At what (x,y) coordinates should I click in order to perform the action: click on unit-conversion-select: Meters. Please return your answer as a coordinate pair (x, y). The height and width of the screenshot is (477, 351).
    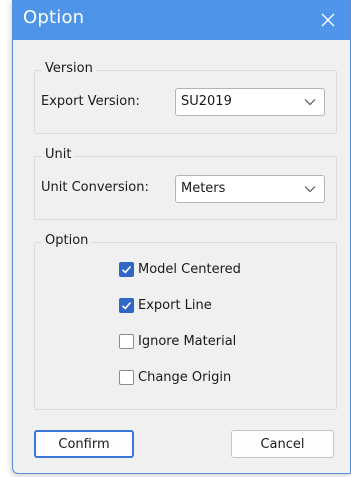
    Looking at the image, I should click on (250, 189).